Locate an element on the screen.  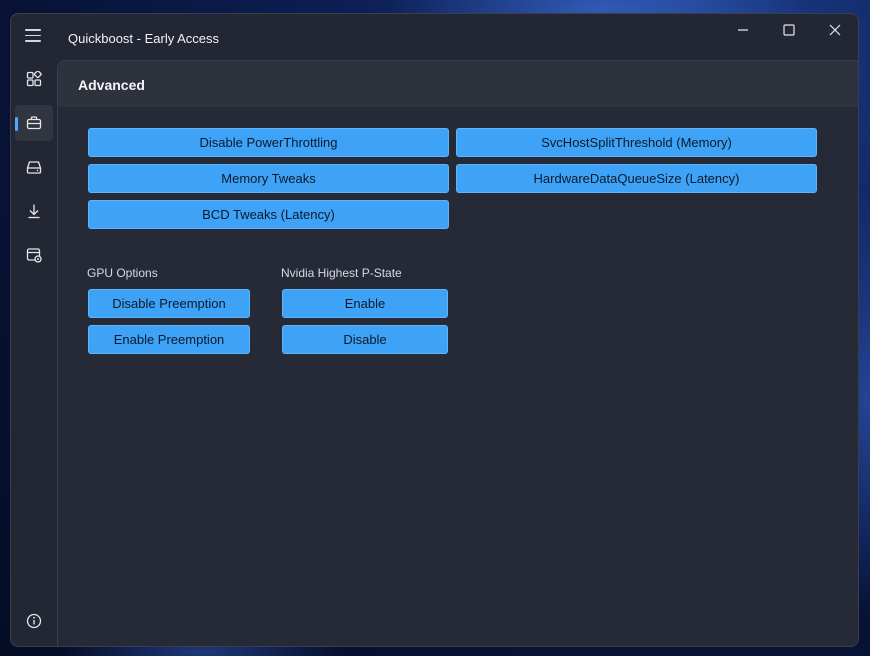
nvidia-pstate-enable-button: Enable is located at coordinates (365, 303).